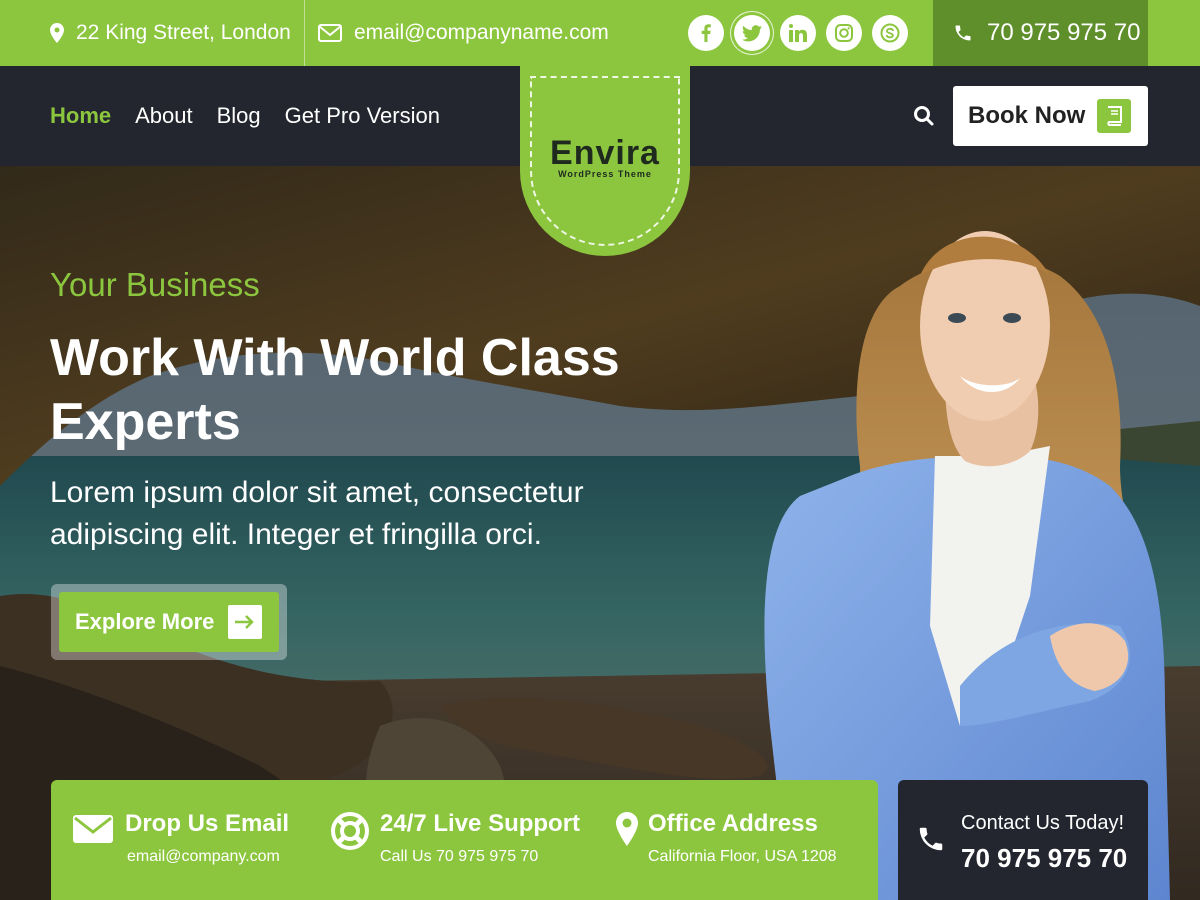 Image resolution: width=1200 pixels, height=900 pixels. Describe the element at coordinates (1027, 115) in the screenshot. I see `book-now-label: Book Now` at that location.